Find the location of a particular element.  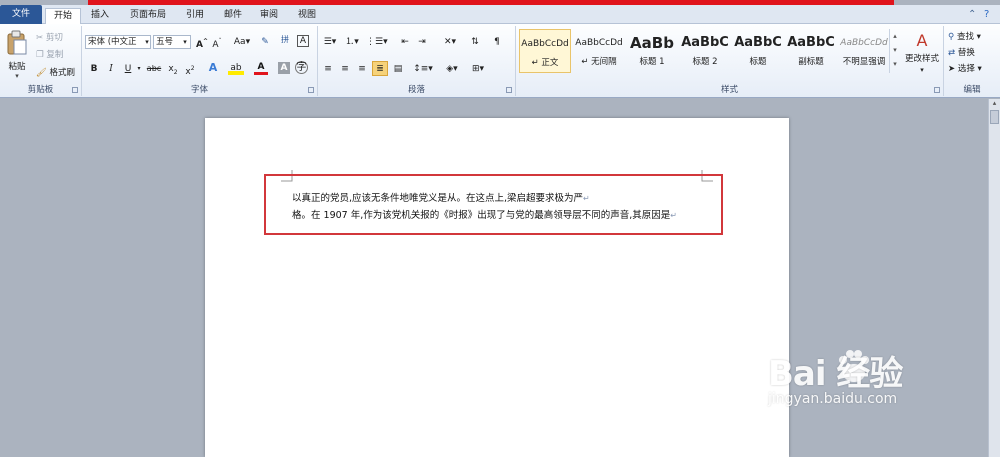

character-border-icon: A is located at coordinates (303, 41).